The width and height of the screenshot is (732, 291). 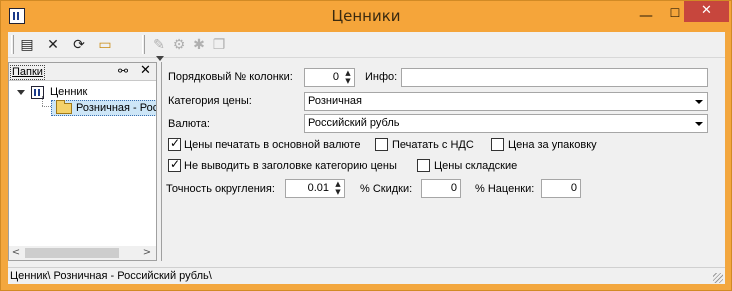 I want to click on tree-item-label: Розничная - Российский рубль, so click(x=116, y=108).